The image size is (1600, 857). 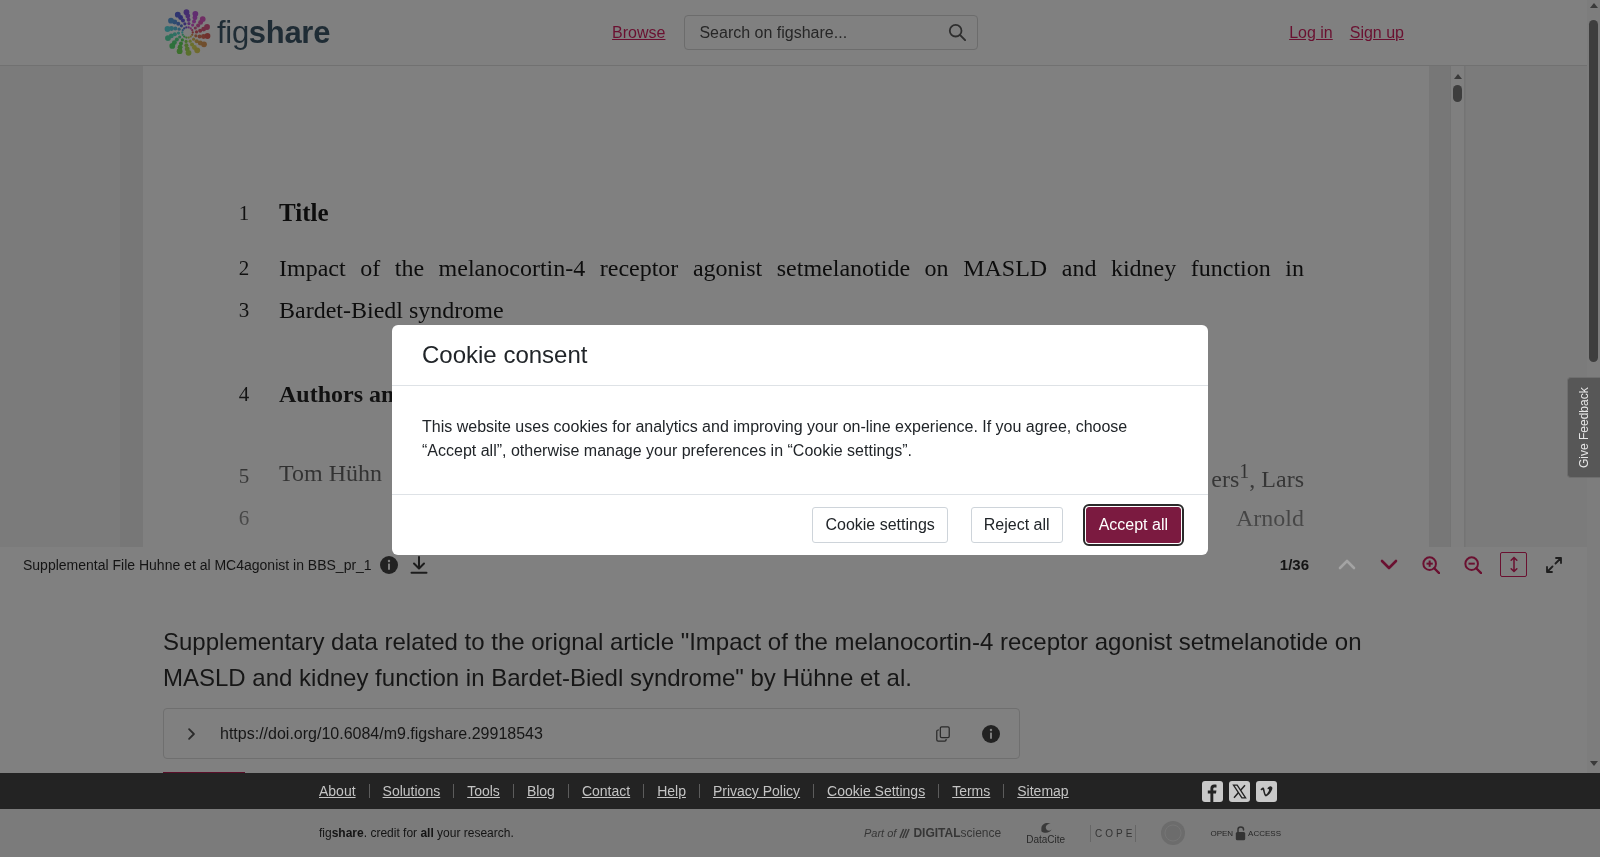 I want to click on dialog-message: This website uses cookies for analytics and improving your on-line experience. If you agree, choose “Accept all”, otherwise manage your preferences in “Cookie settings”., so click(x=775, y=439).